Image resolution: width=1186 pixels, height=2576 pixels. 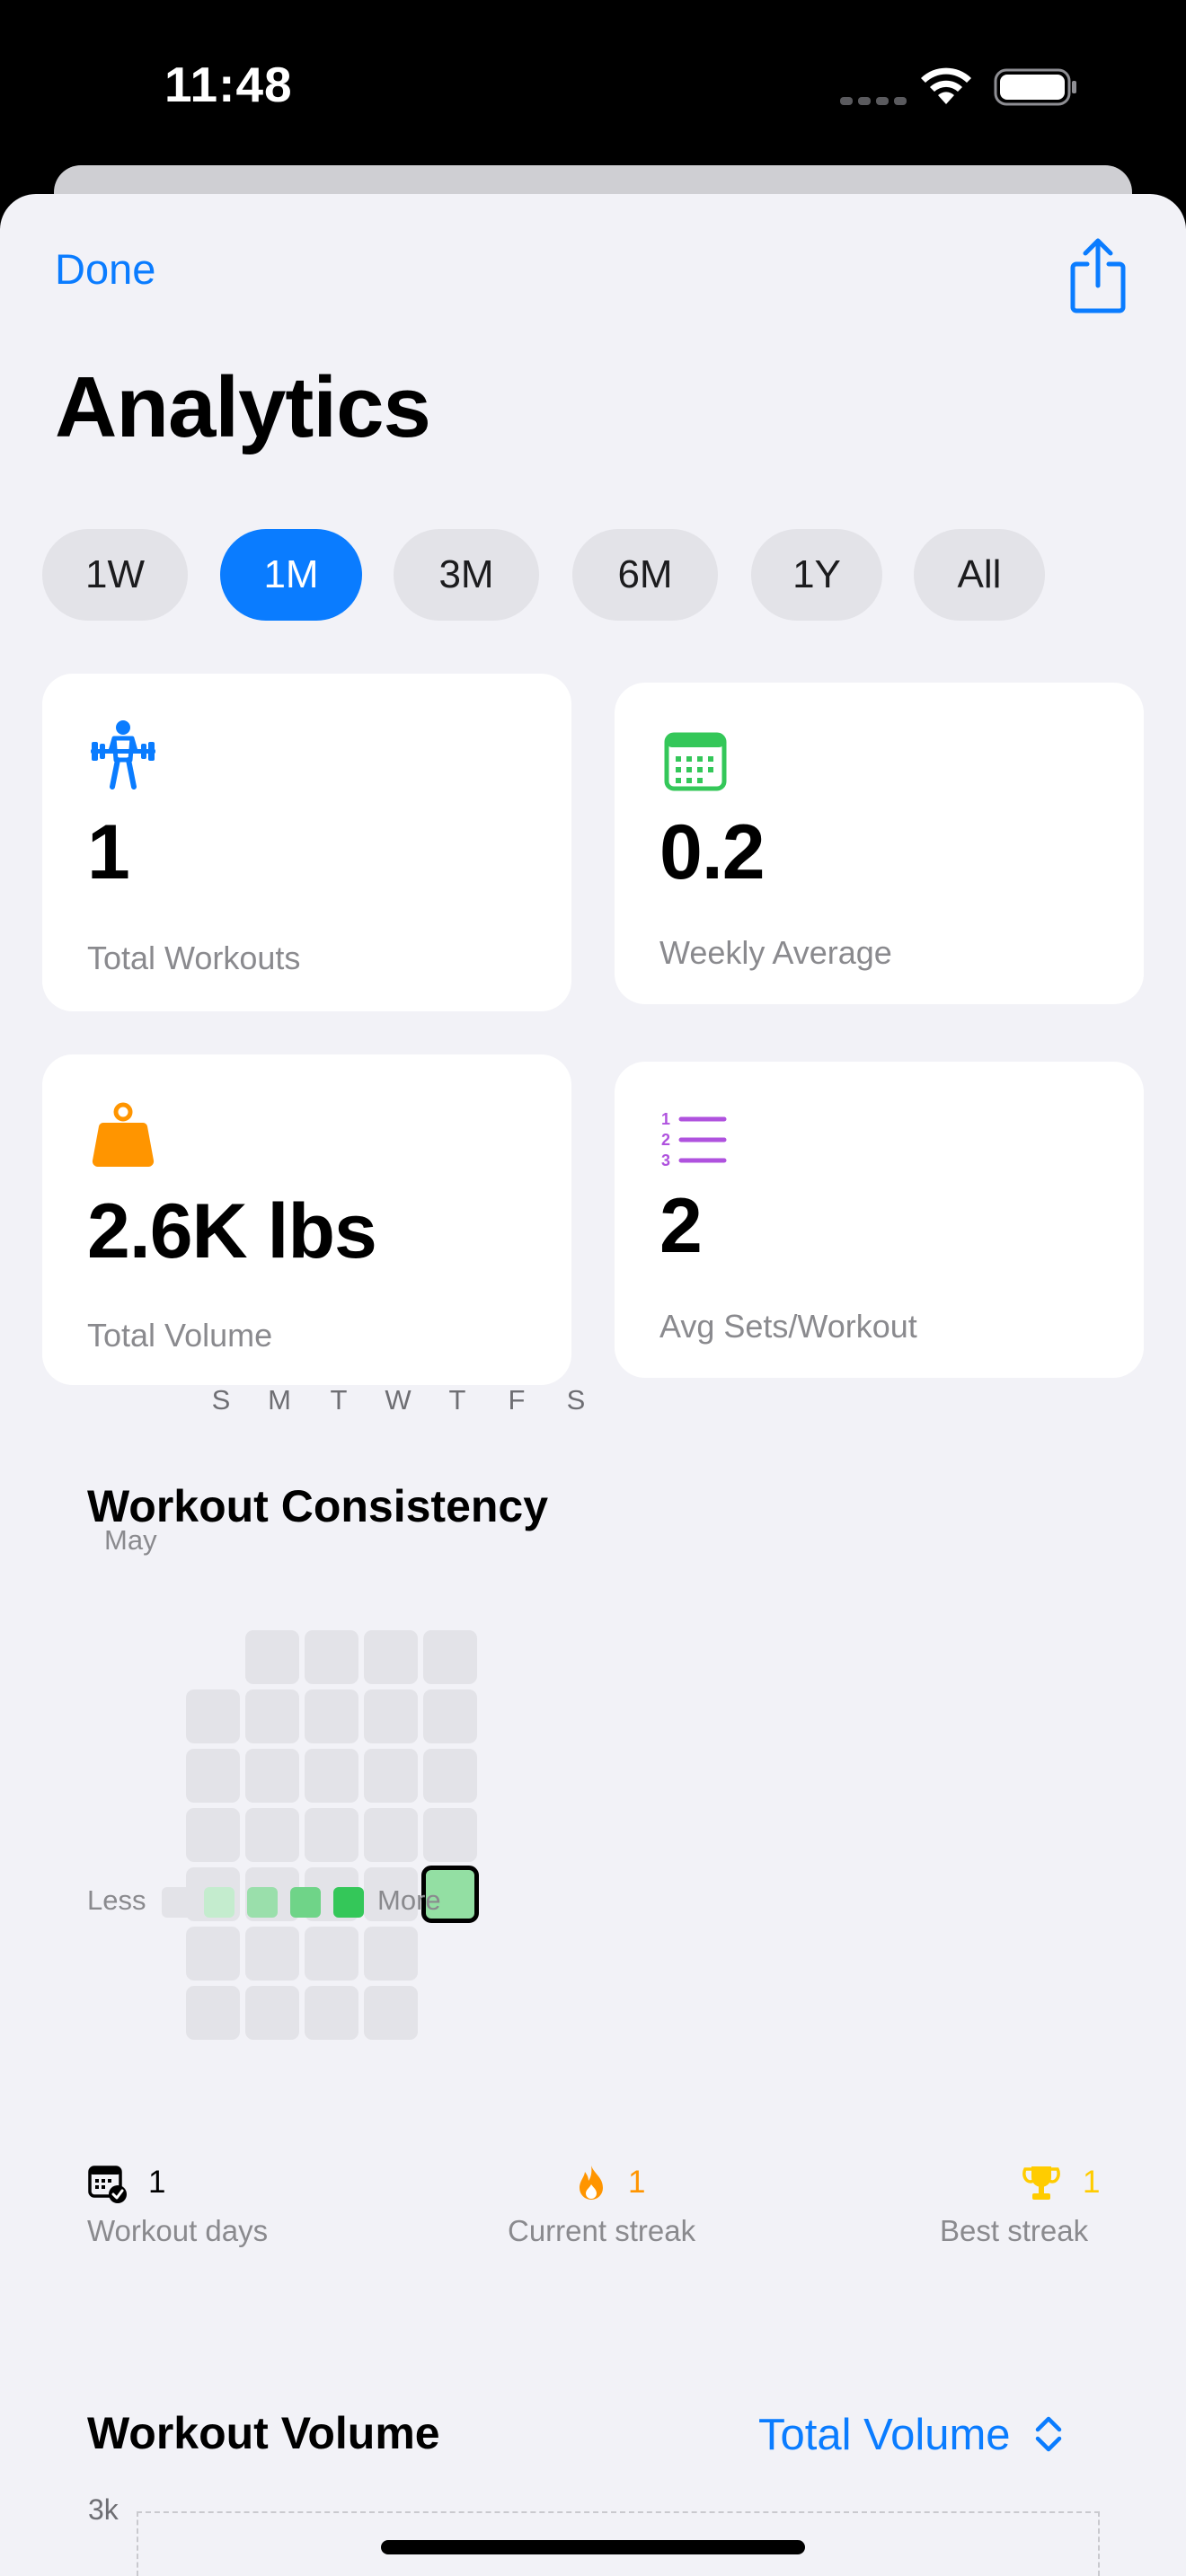 What do you see at coordinates (339, 1400) in the screenshot?
I see `weekday-t: T` at bounding box center [339, 1400].